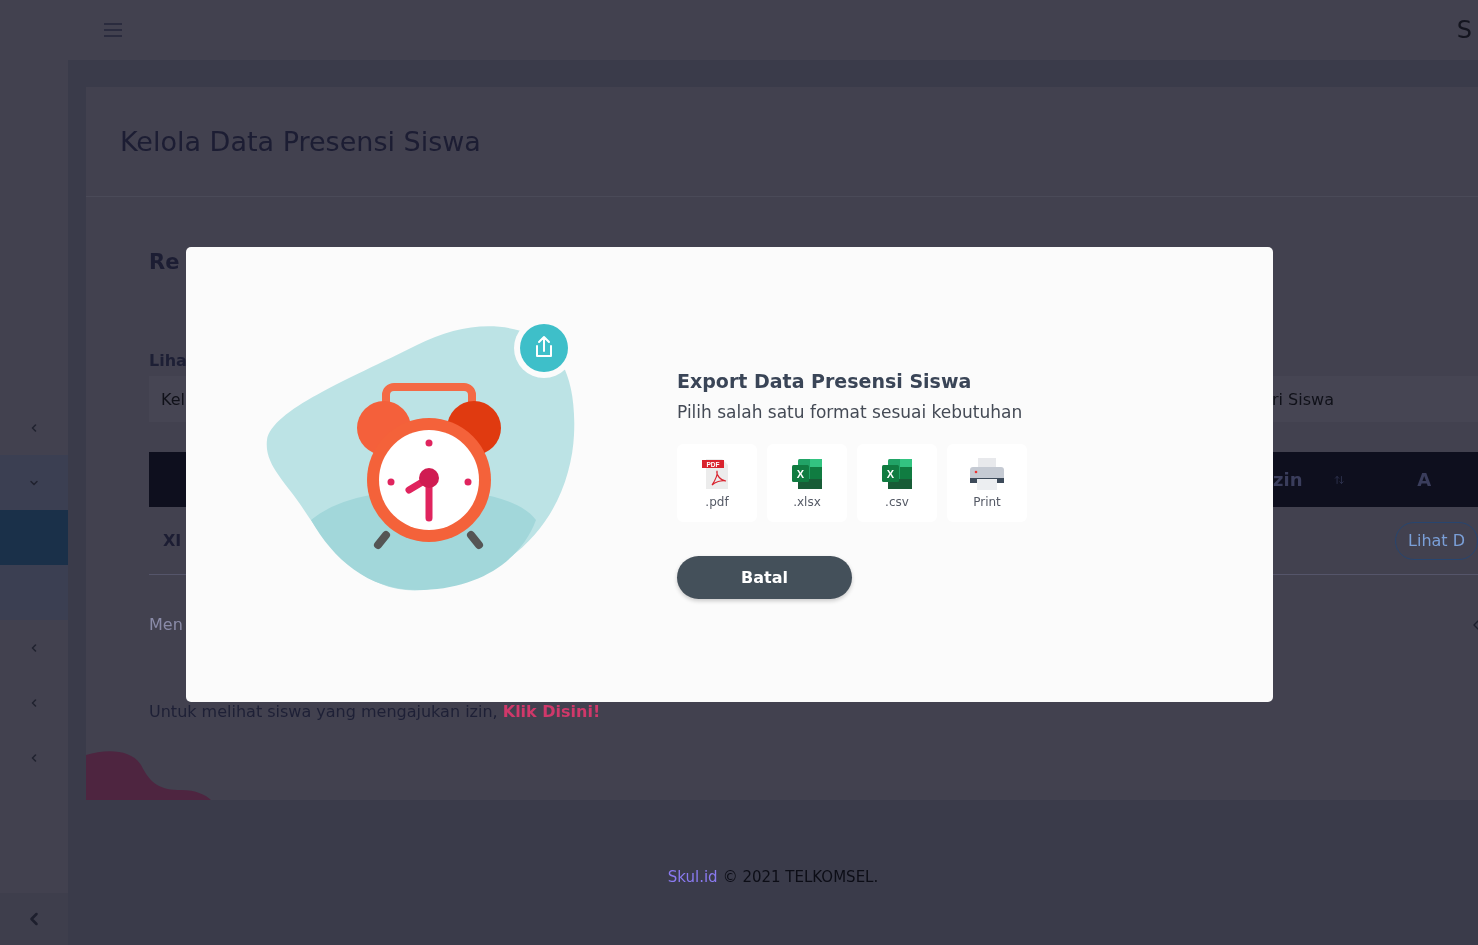 The image size is (1478, 945). Describe the element at coordinates (34, 919) in the screenshot. I see `collapse-sidebar-button` at that location.